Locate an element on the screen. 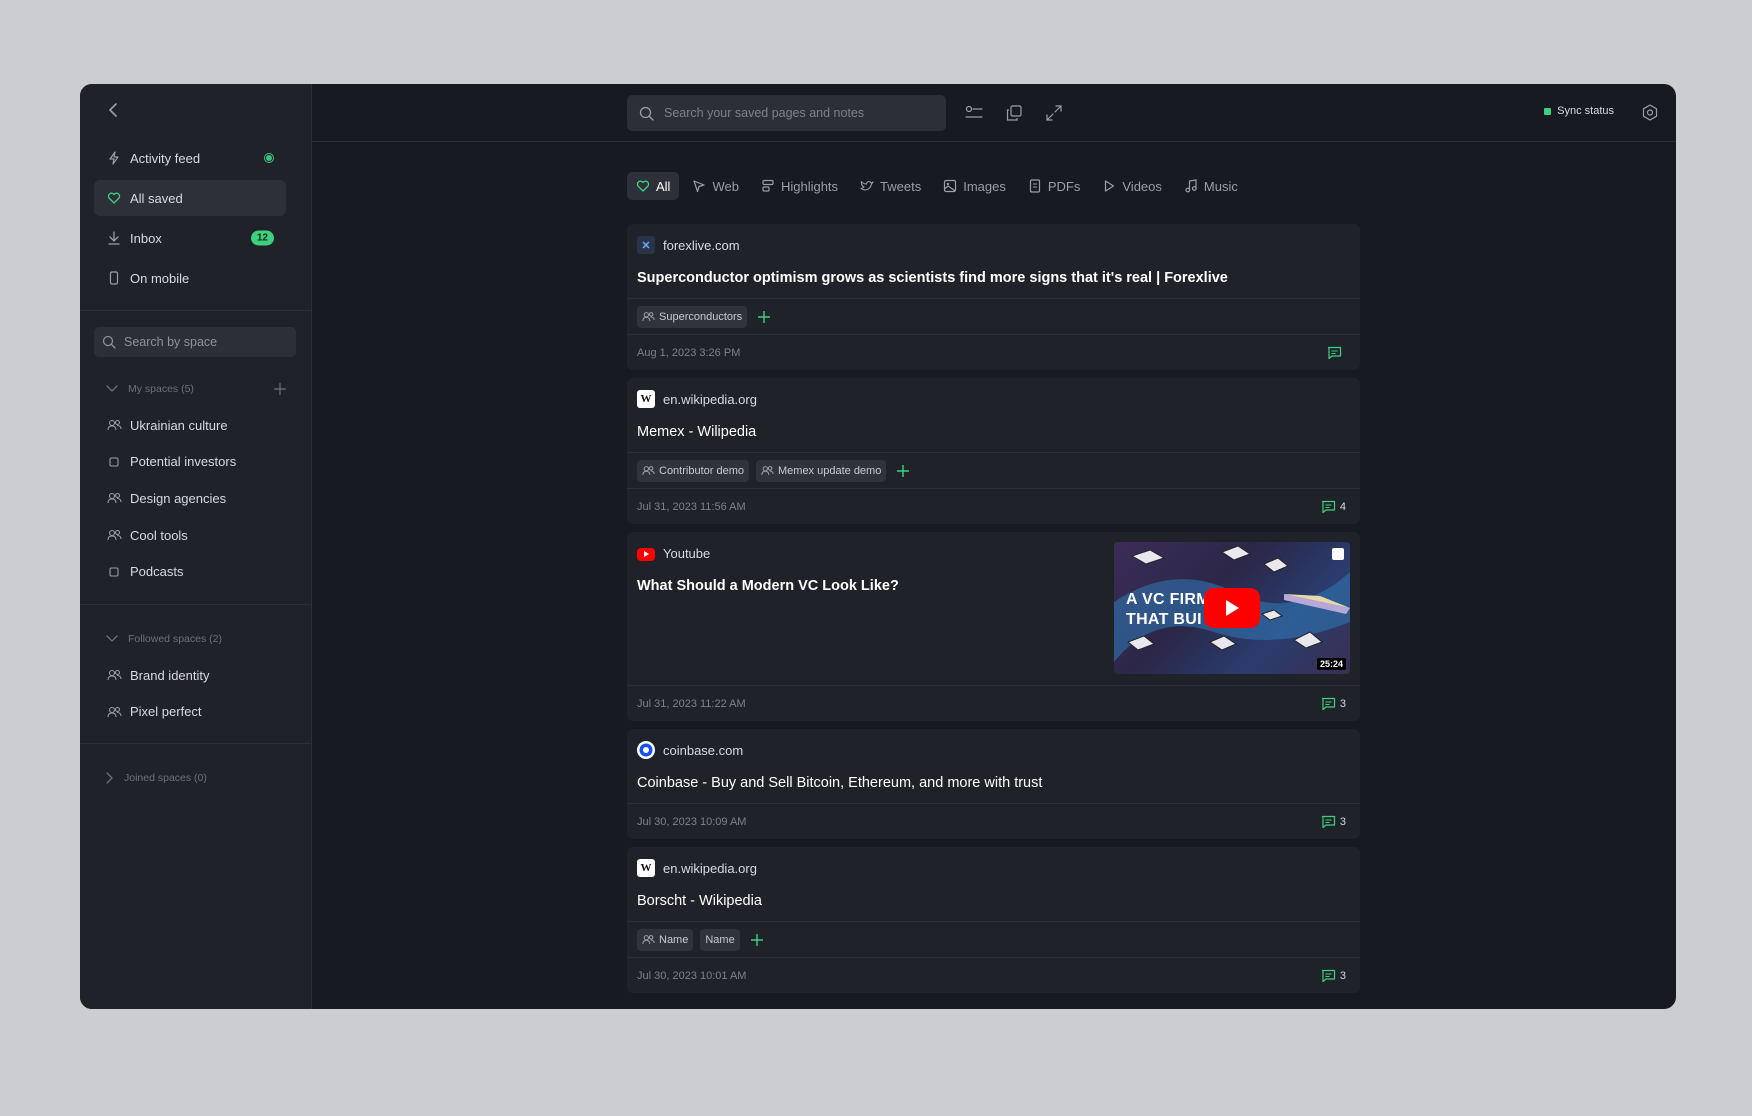  card-content: W en.wikipedia.org Borscht - Wikipedia is located at coordinates (993, 878).